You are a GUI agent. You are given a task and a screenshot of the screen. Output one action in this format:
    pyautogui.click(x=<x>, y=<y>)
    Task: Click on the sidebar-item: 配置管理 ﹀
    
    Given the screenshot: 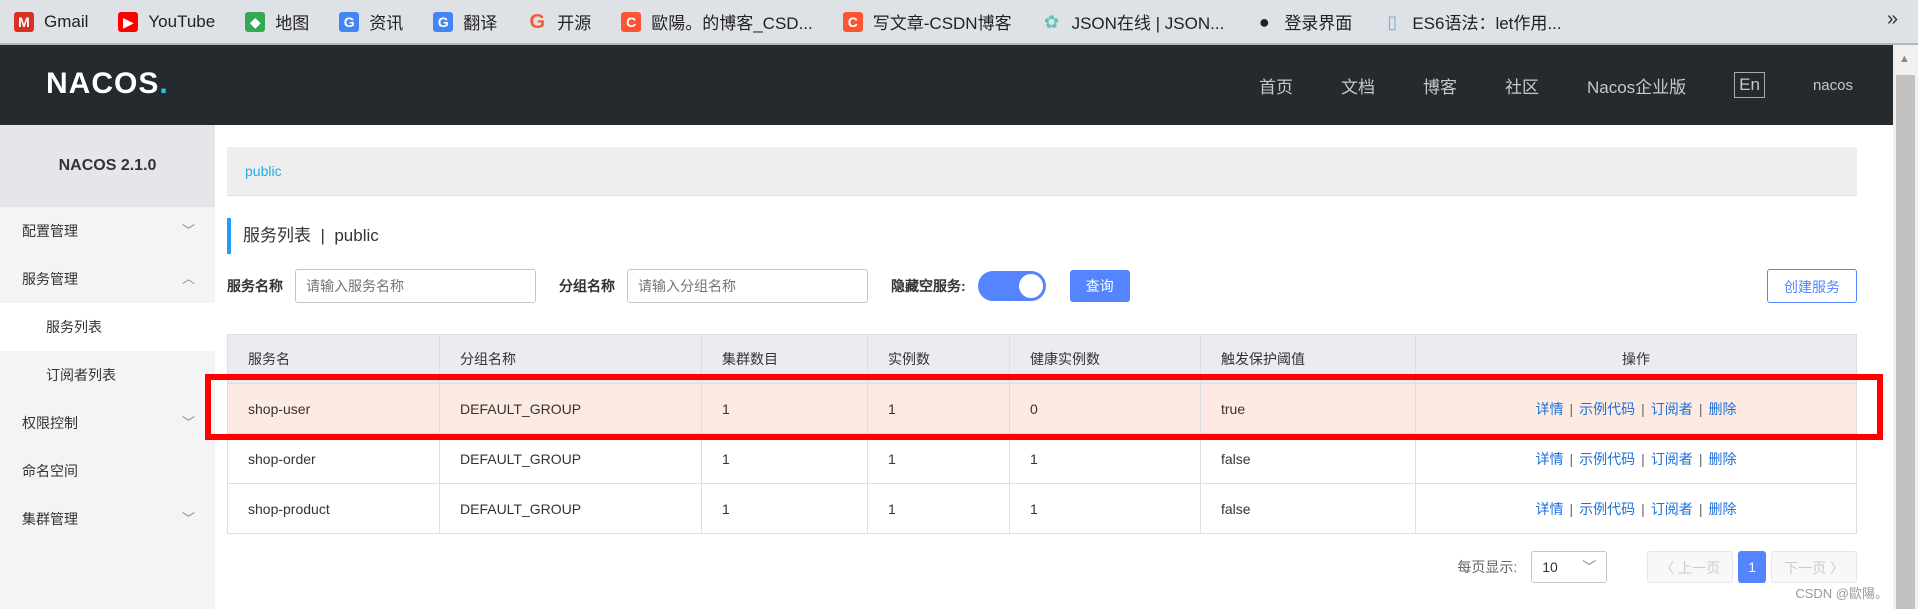 What is the action you would take?
    pyautogui.click(x=107, y=231)
    